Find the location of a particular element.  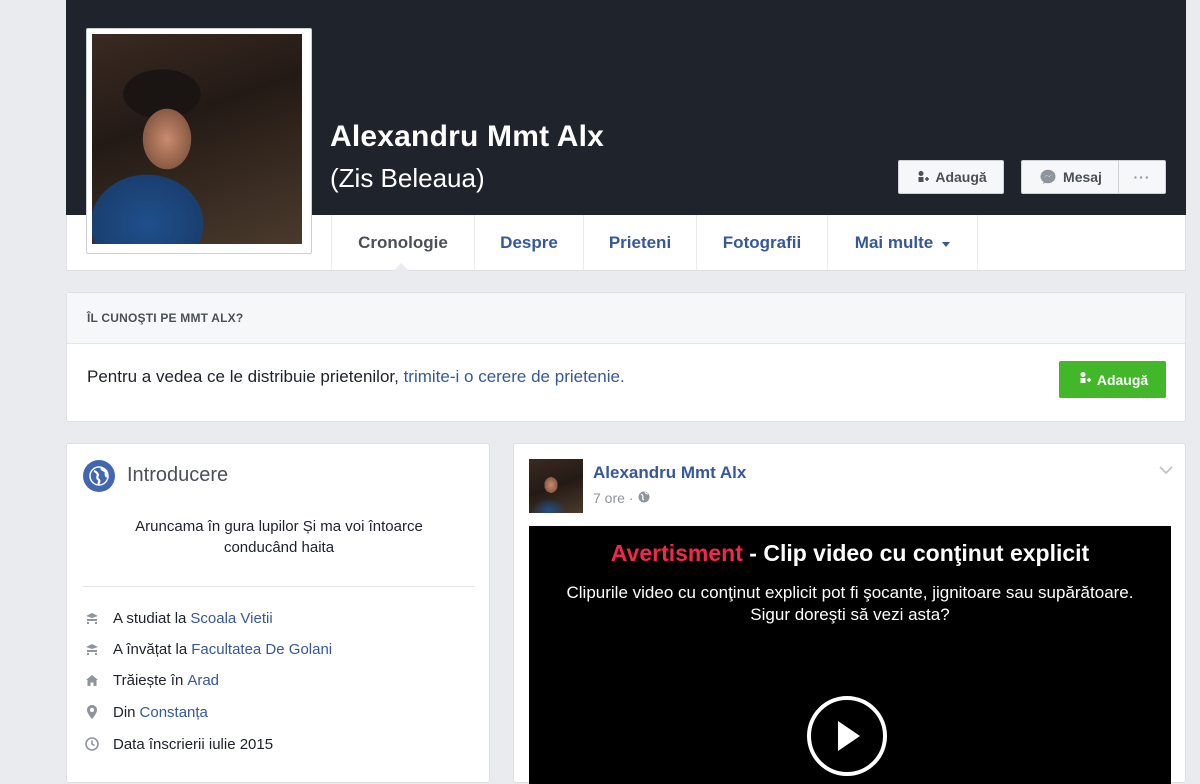

messenger-icon is located at coordinates (1048, 177).